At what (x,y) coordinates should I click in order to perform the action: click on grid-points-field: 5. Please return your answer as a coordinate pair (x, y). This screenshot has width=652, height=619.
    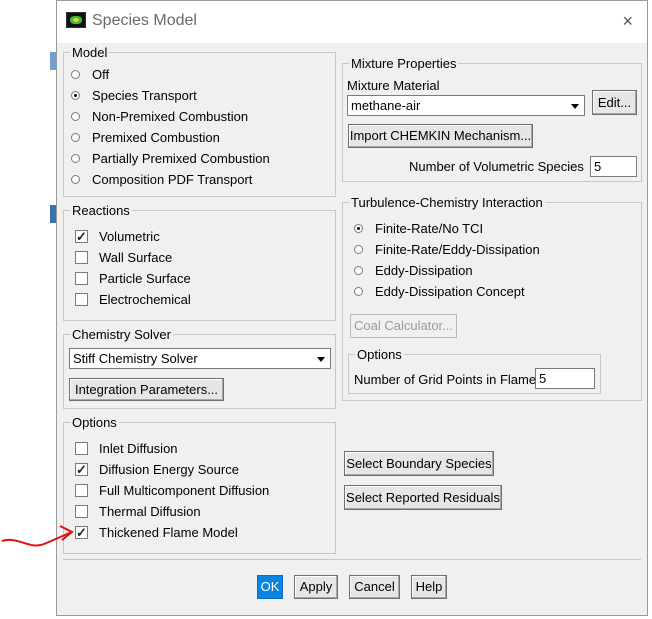
    Looking at the image, I should click on (565, 378).